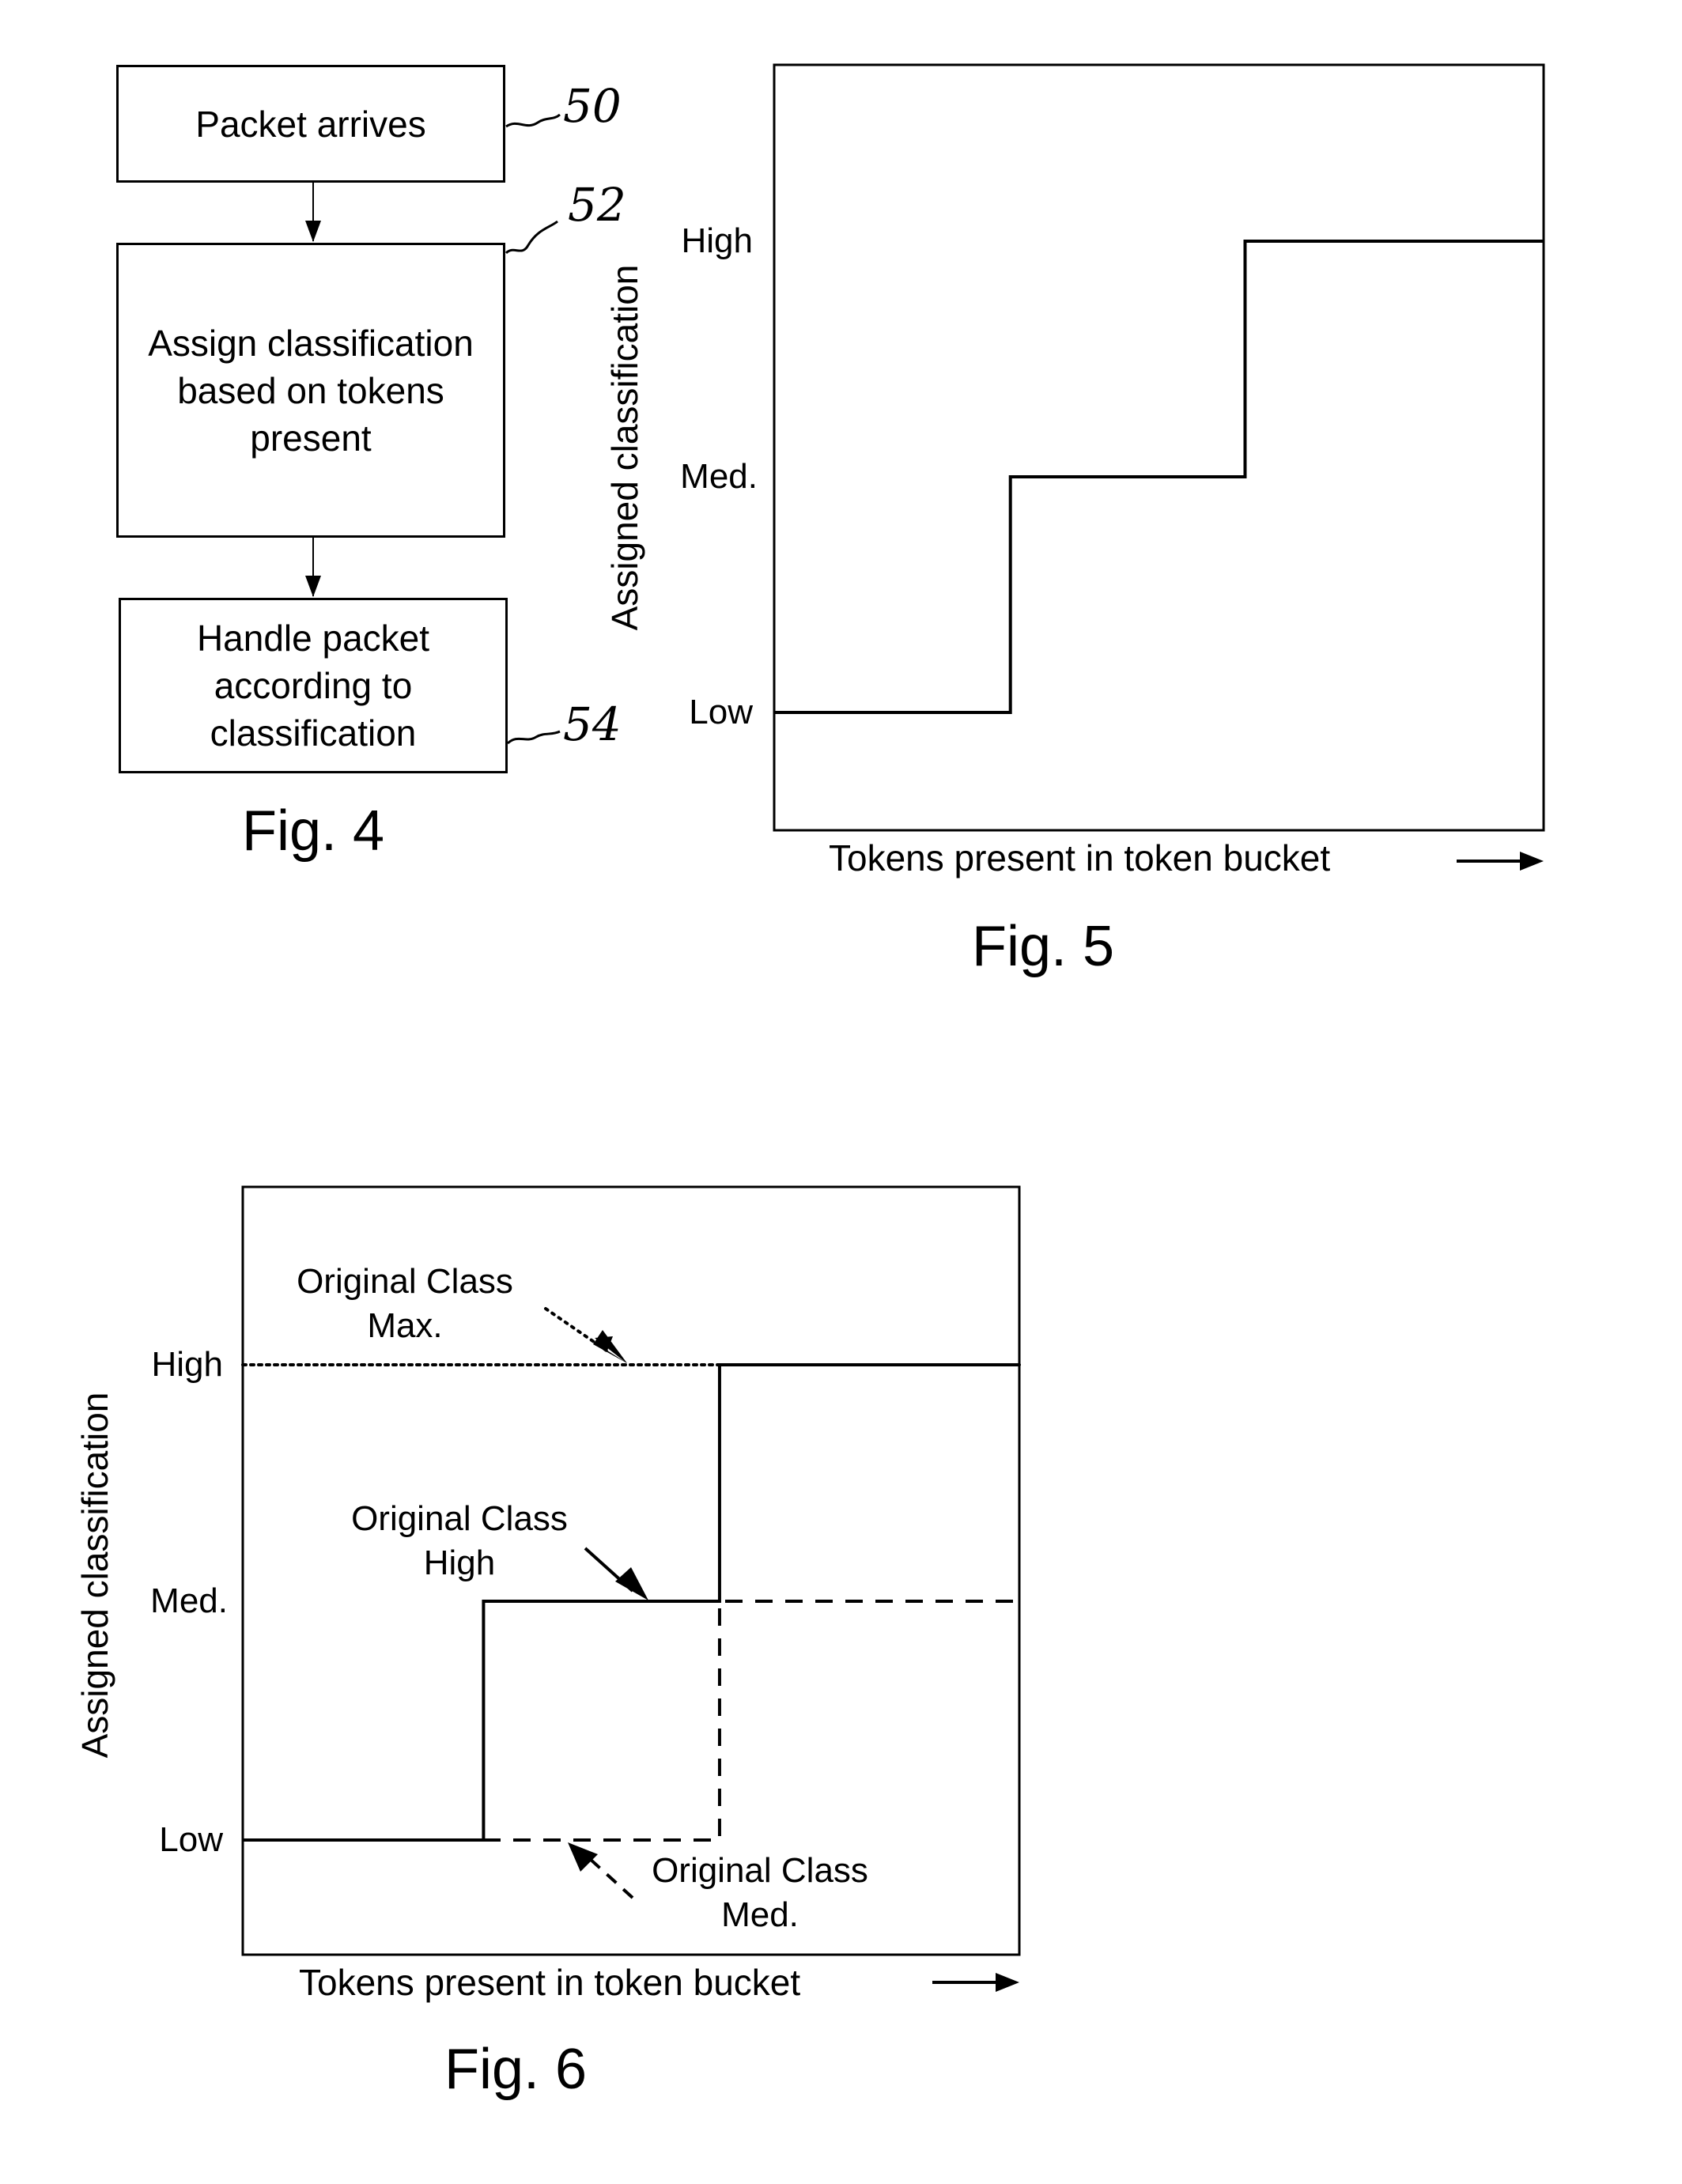  Describe the element at coordinates (611, 1878) in the screenshot. I see `annotation-arrow-med` at that location.